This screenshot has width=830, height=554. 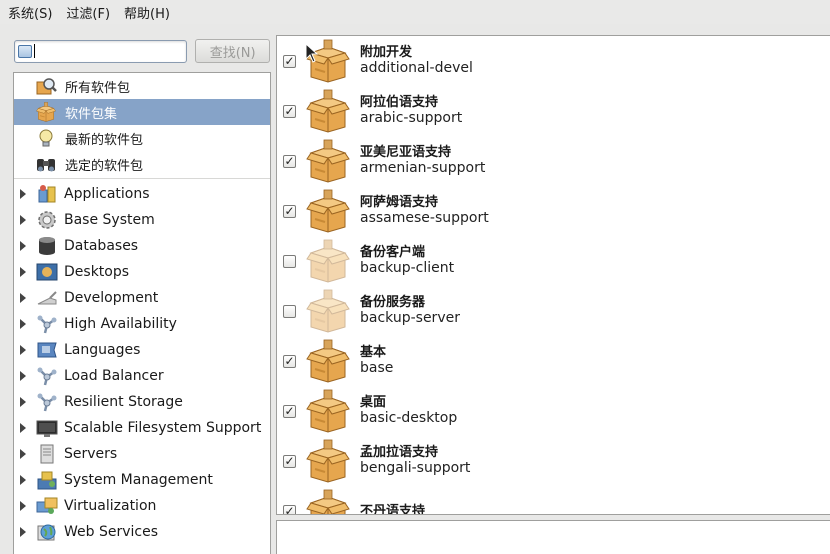 What do you see at coordinates (410, 318) in the screenshot?
I see `package-id: backup-server` at bounding box center [410, 318].